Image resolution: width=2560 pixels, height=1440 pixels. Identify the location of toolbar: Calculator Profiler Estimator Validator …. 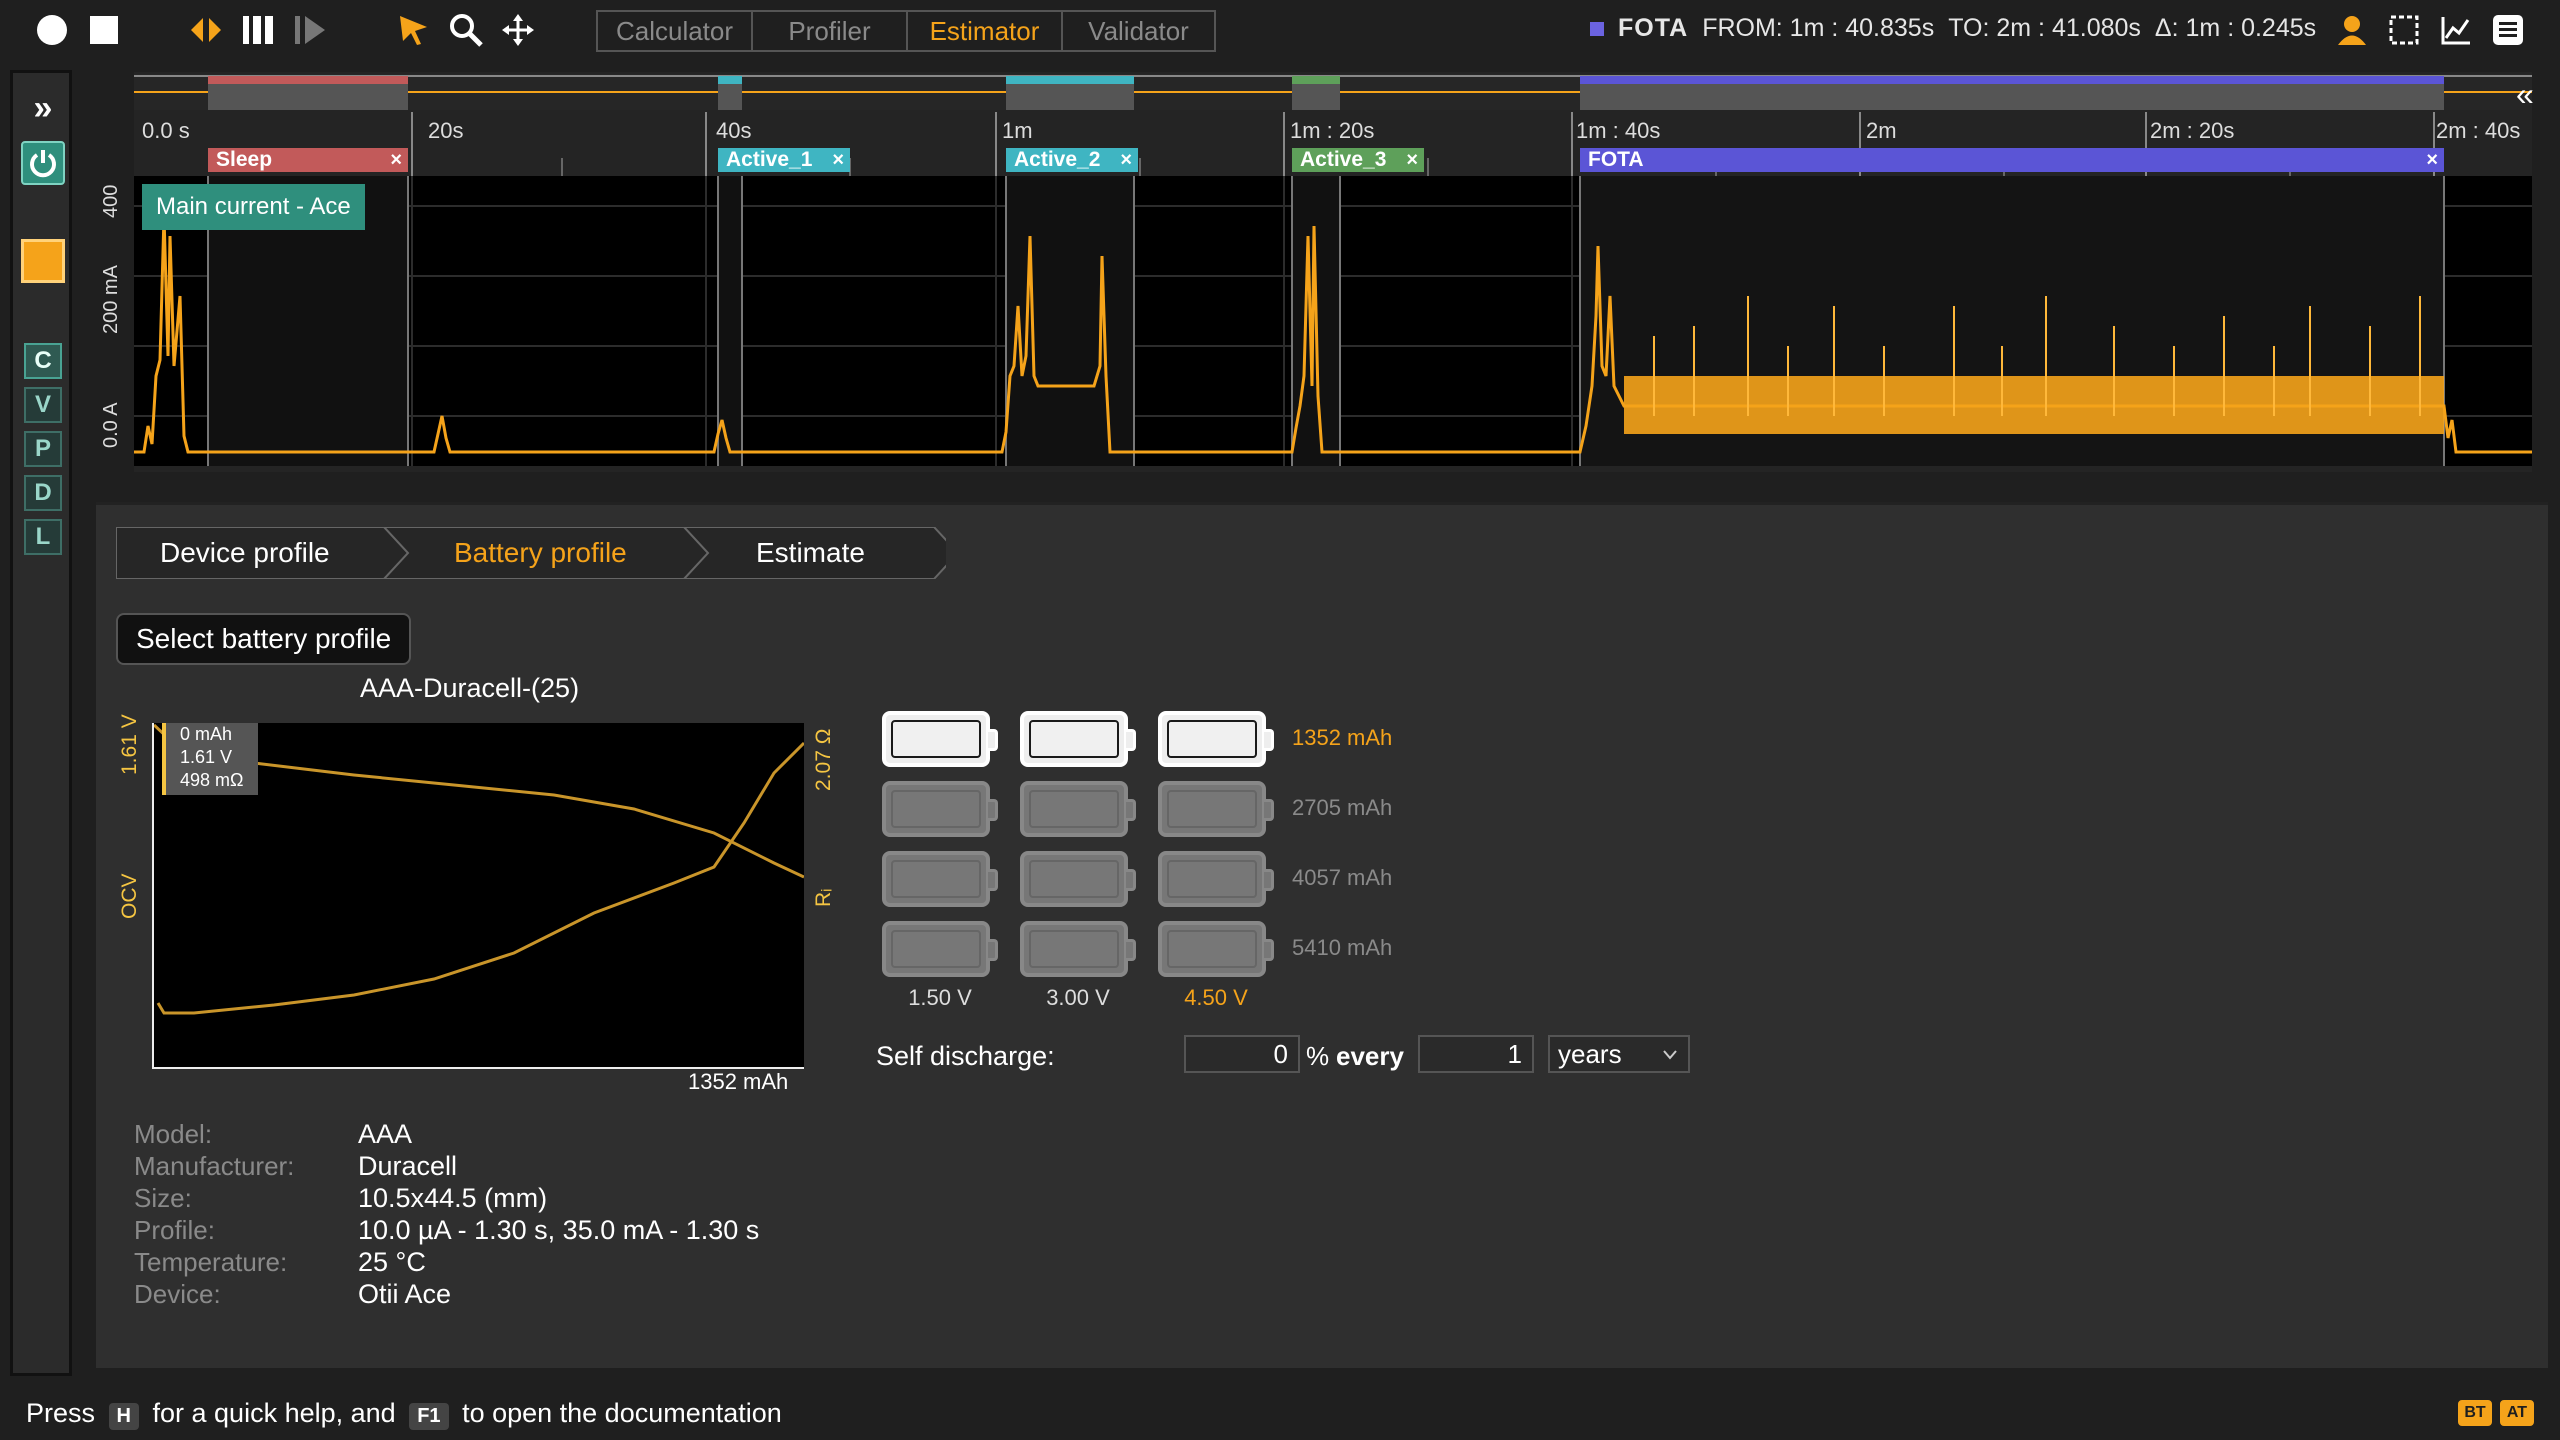
(1280, 30).